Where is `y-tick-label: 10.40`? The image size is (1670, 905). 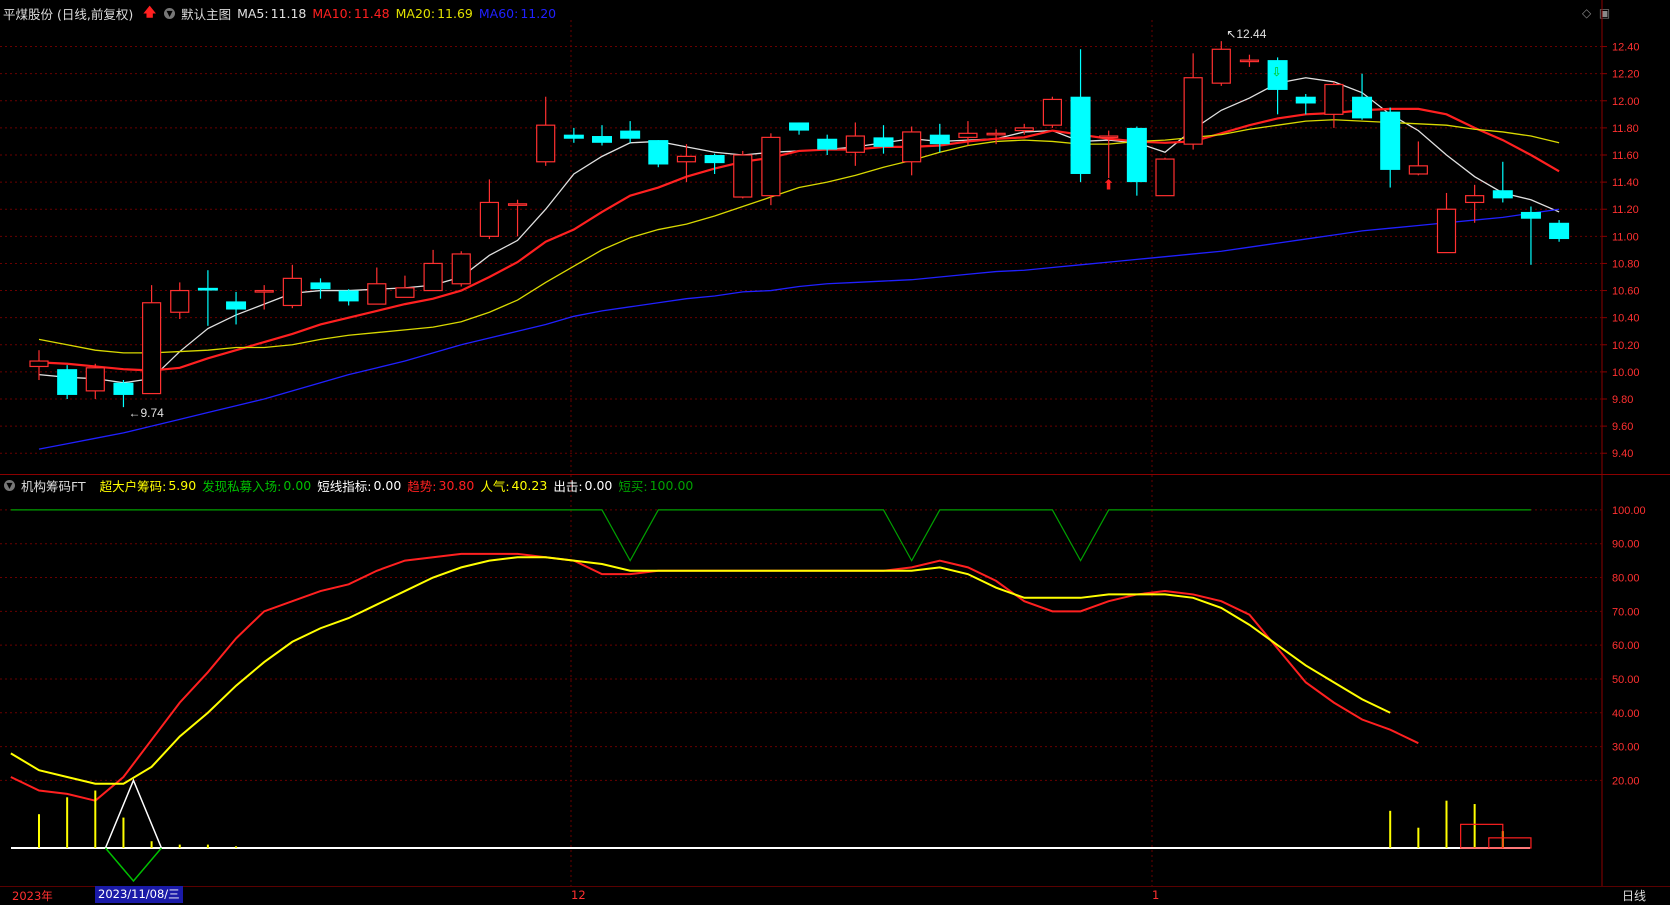
y-tick-label: 10.40 is located at coordinates (1626, 319).